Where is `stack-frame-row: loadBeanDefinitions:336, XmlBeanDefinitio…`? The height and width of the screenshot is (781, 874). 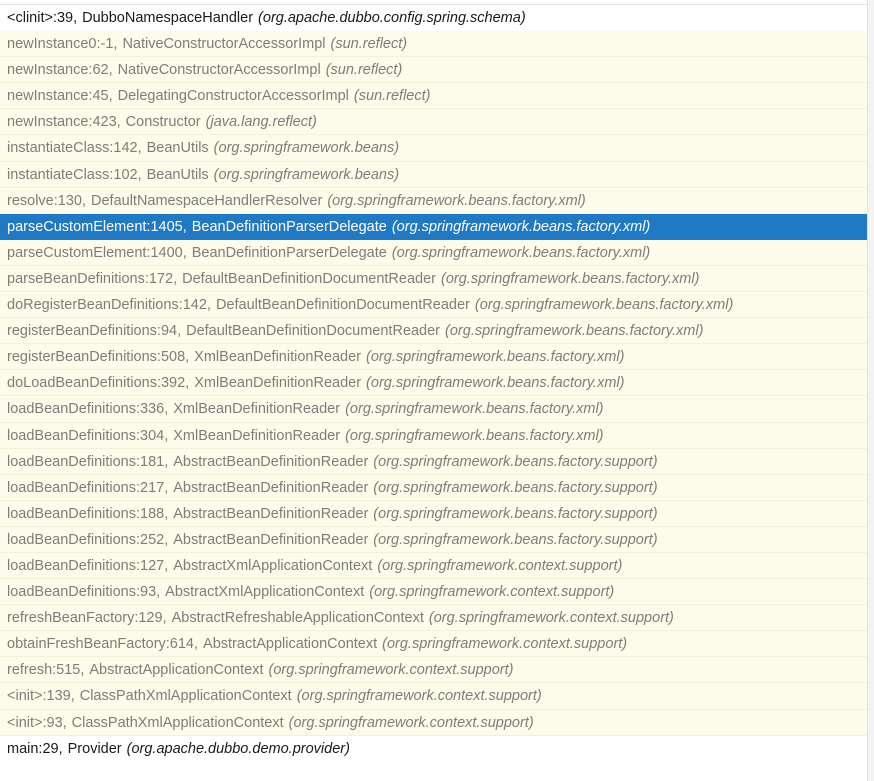 stack-frame-row: loadBeanDefinitions:336, XmlBeanDefinitio… is located at coordinates (437, 409).